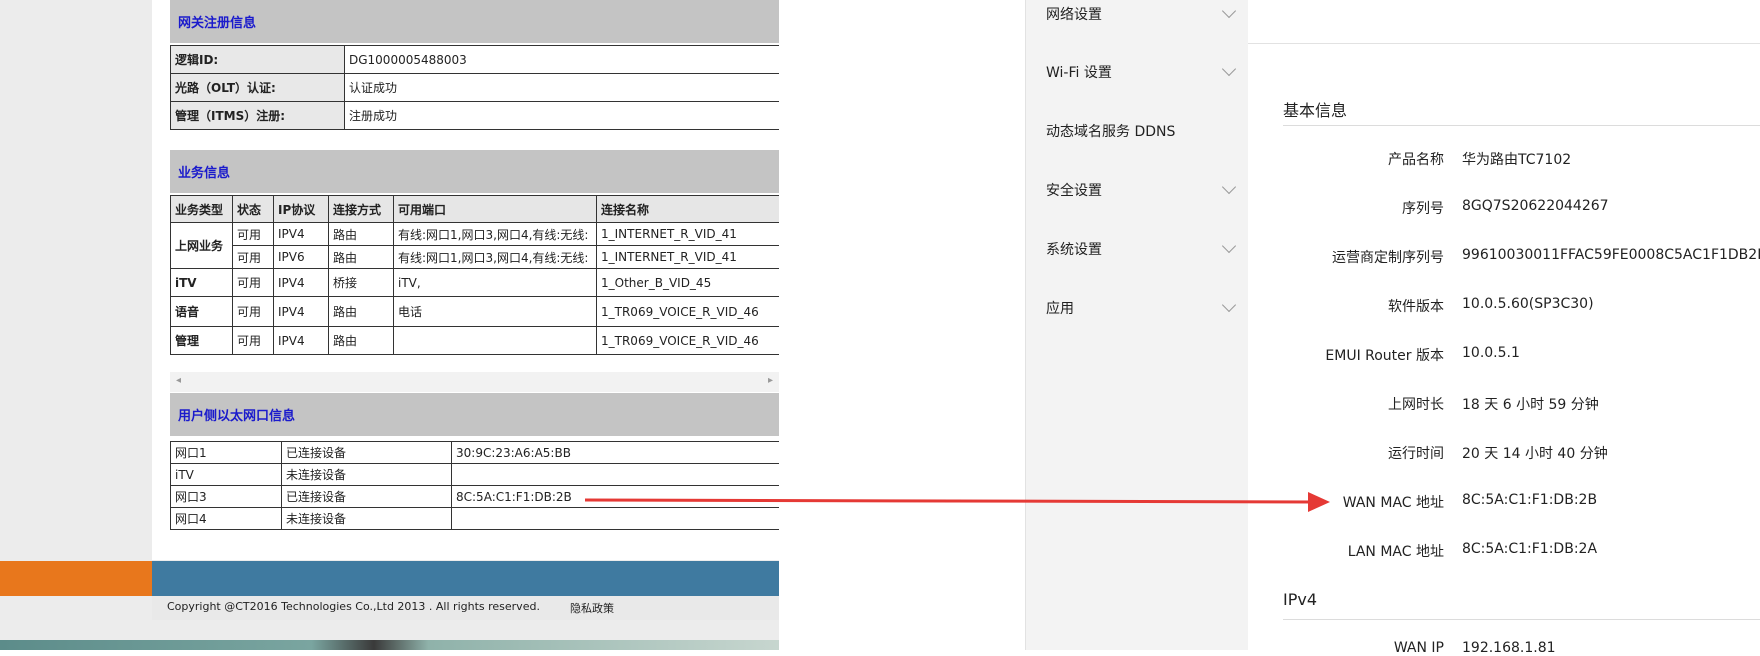 The width and height of the screenshot is (1760, 656). What do you see at coordinates (1416, 160) in the screenshot?
I see `product-name-label: 产品名称` at bounding box center [1416, 160].